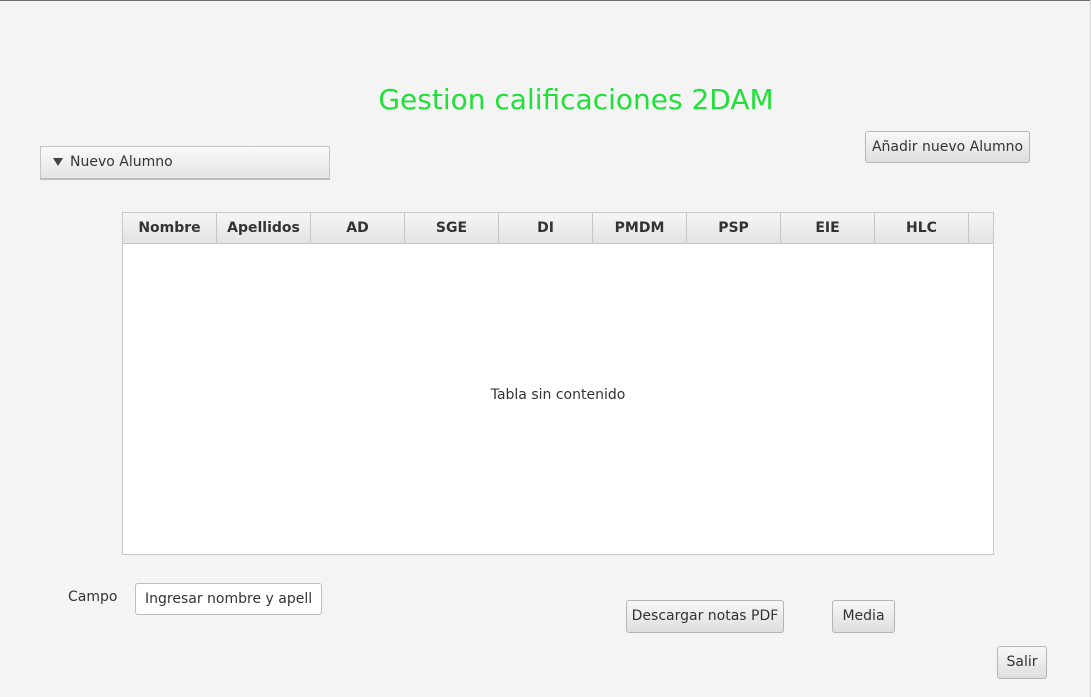 This screenshot has height=697, width=1091. Describe the element at coordinates (121, 162) in the screenshot. I see `new-student-pane-label: Nuevo Alumno` at that location.